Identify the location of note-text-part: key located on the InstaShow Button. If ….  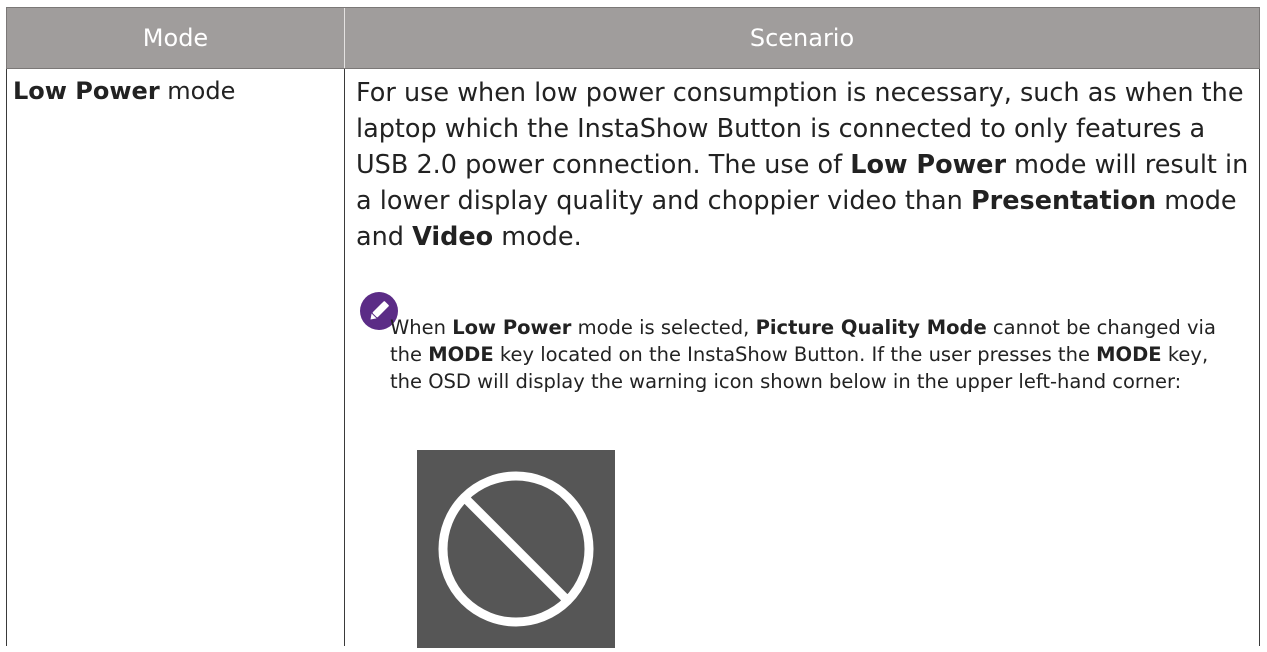
(795, 354).